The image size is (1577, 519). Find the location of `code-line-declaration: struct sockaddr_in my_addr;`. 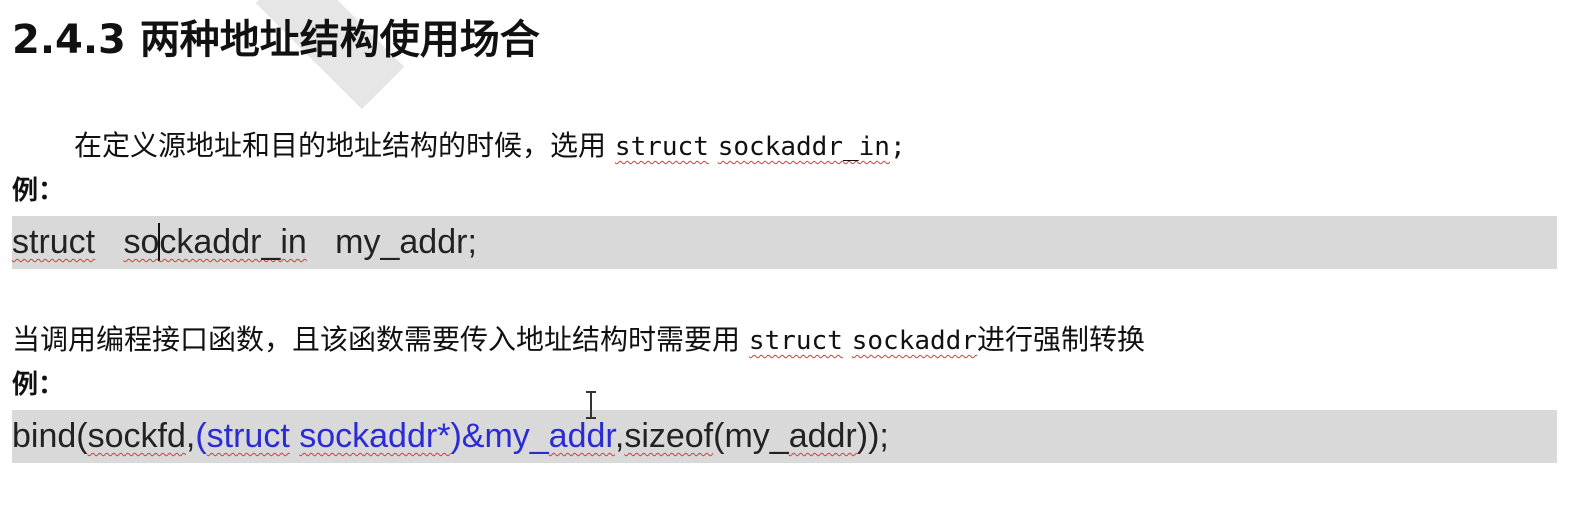

code-line-declaration: struct sockaddr_in my_addr; is located at coordinates (244, 242).